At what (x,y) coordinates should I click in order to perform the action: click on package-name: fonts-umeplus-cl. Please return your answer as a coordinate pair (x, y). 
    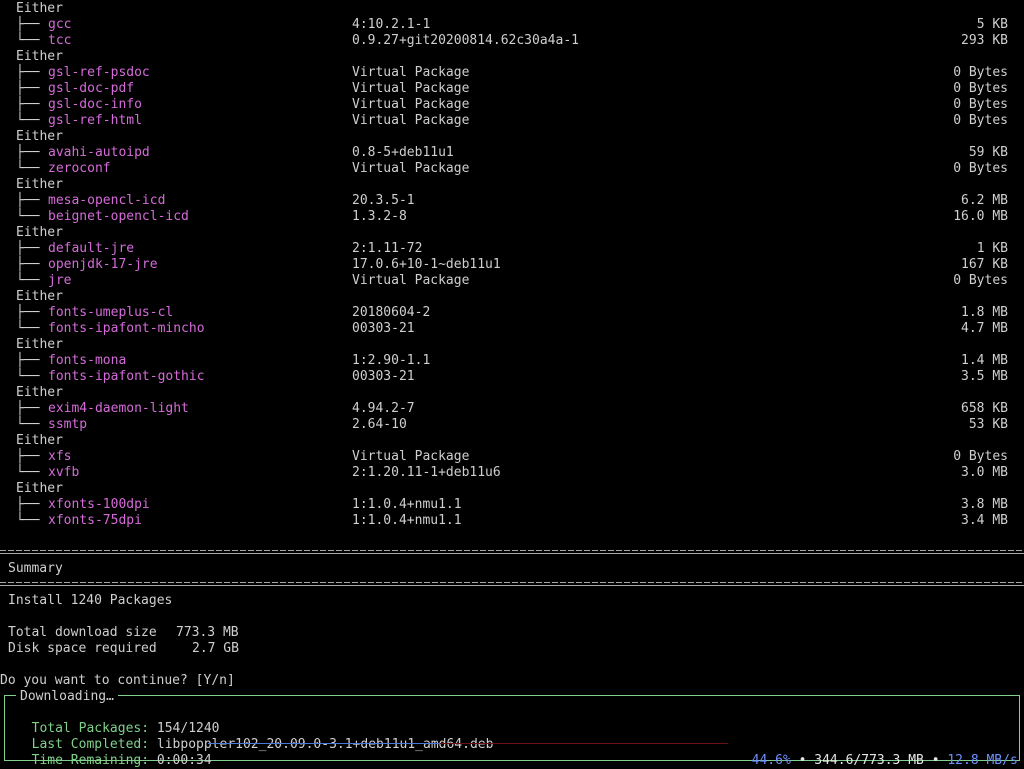
    Looking at the image, I should click on (111, 312).